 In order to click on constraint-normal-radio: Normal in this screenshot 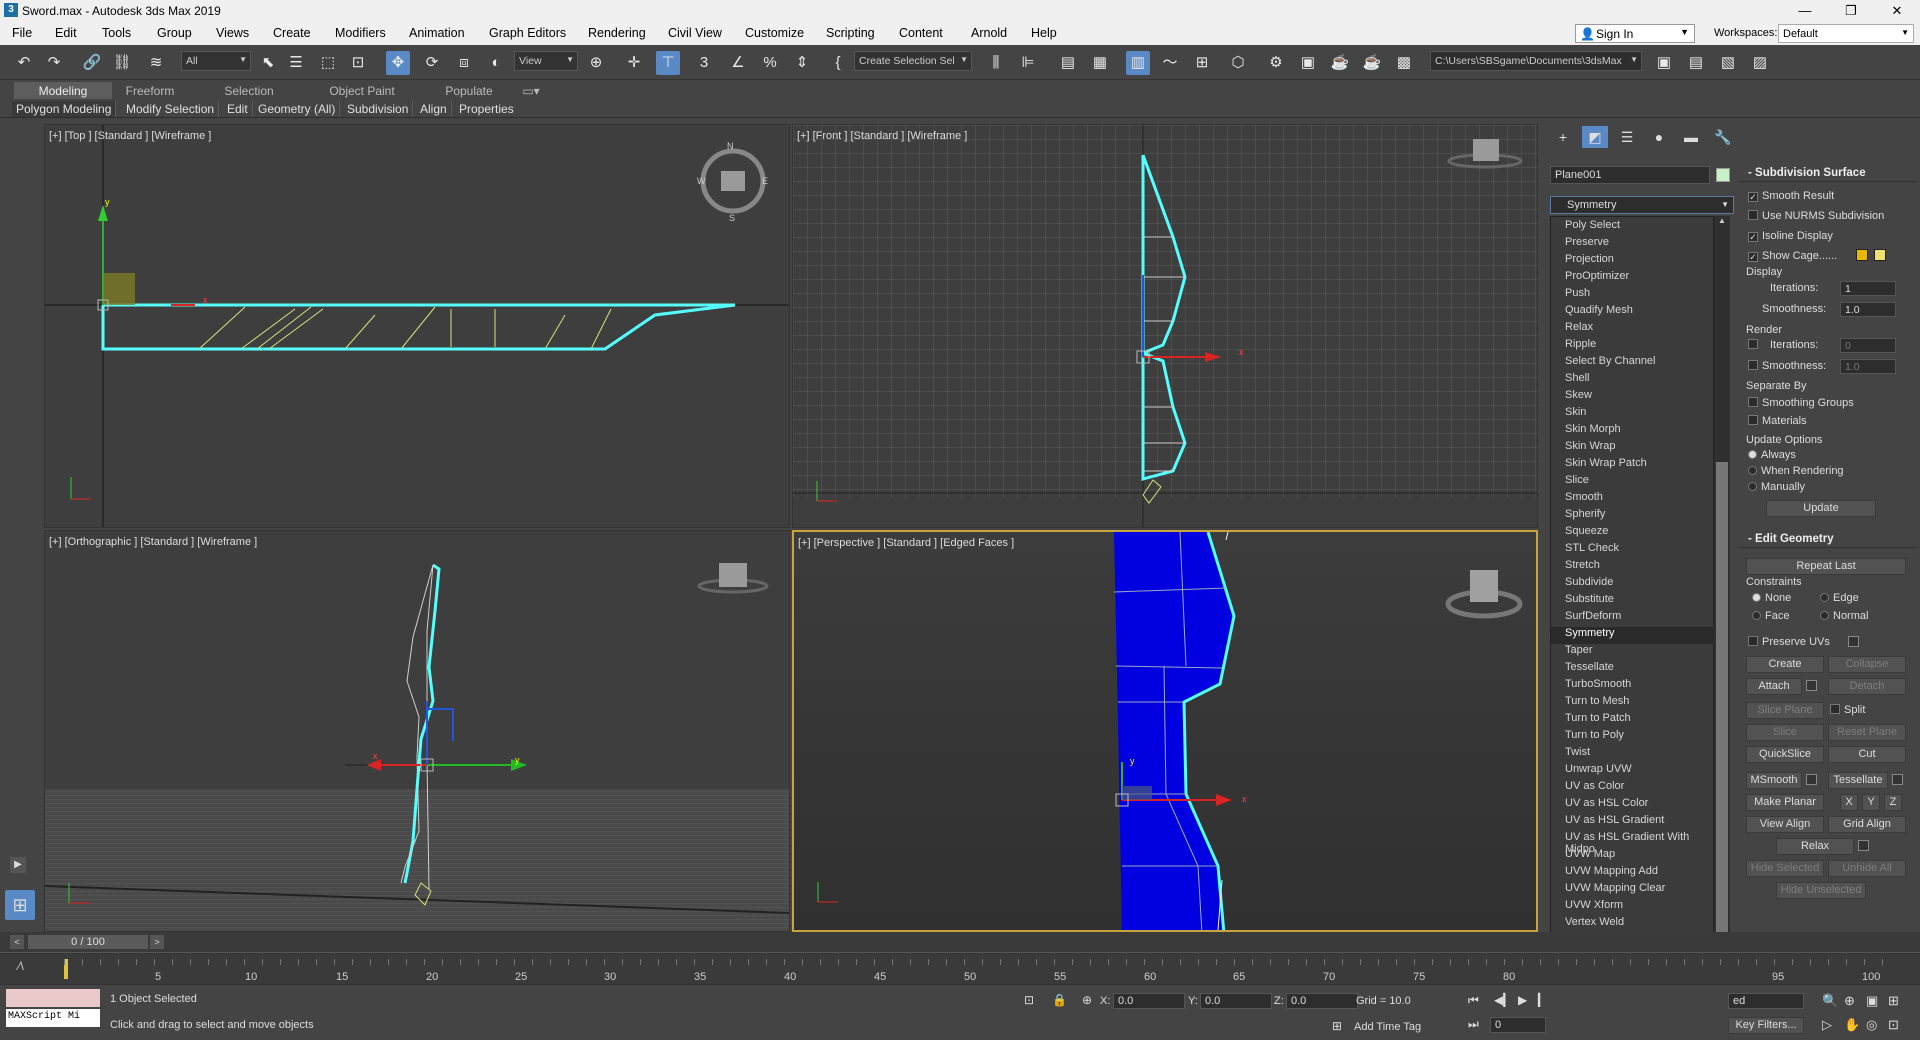, I will do `click(1844, 616)`.